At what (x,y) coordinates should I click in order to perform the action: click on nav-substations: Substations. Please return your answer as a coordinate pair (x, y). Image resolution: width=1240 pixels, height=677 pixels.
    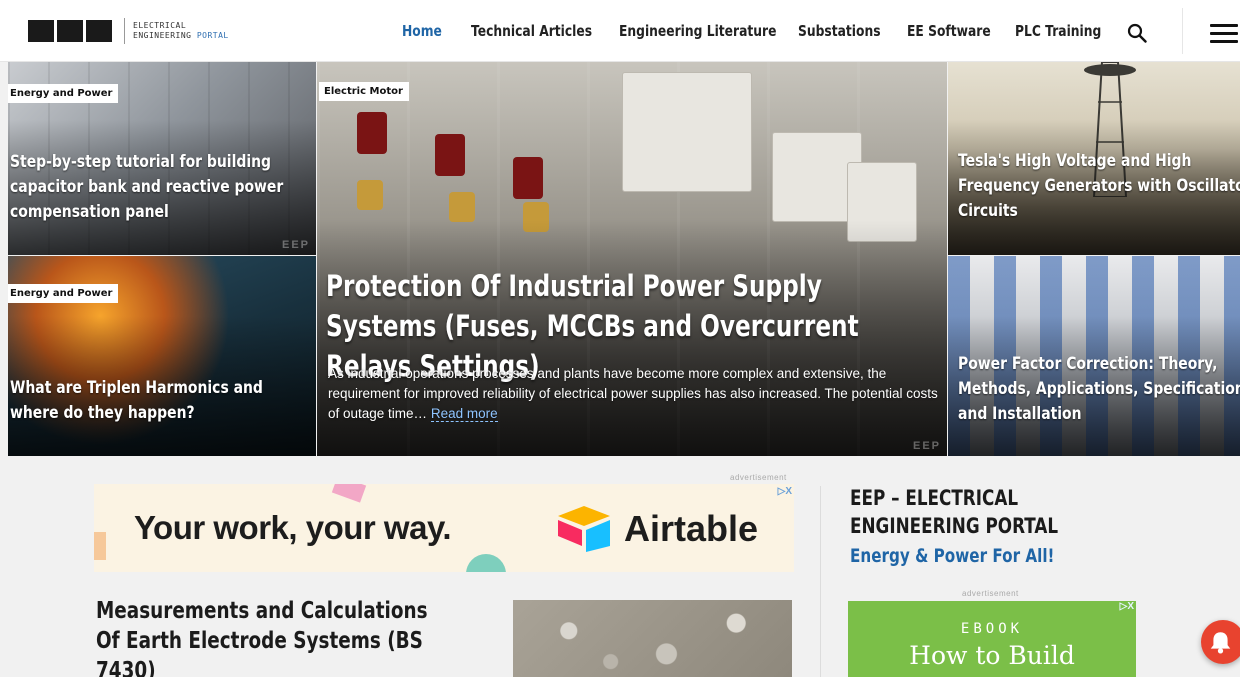
    Looking at the image, I should click on (839, 31).